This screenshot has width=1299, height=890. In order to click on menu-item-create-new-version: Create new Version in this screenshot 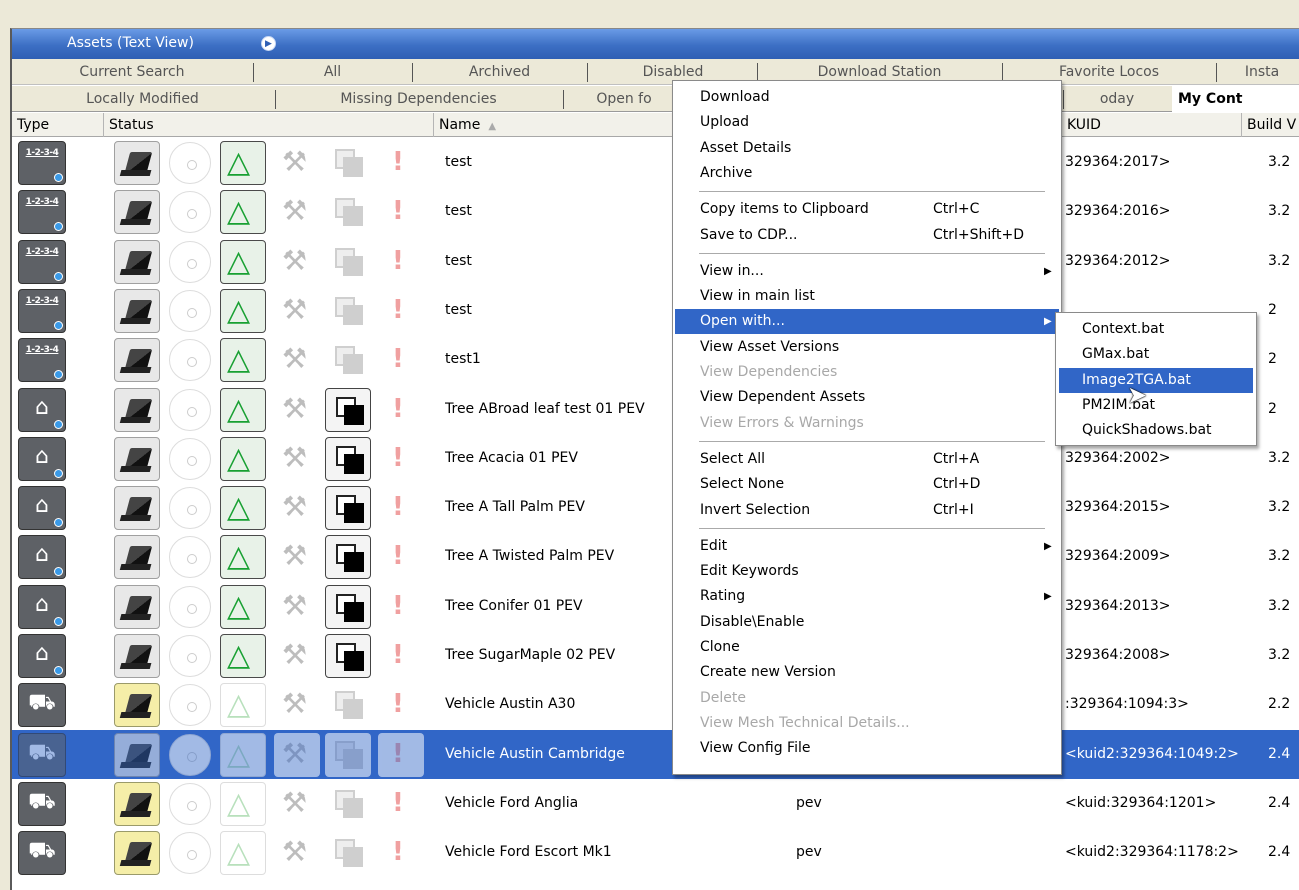, I will do `click(867, 672)`.